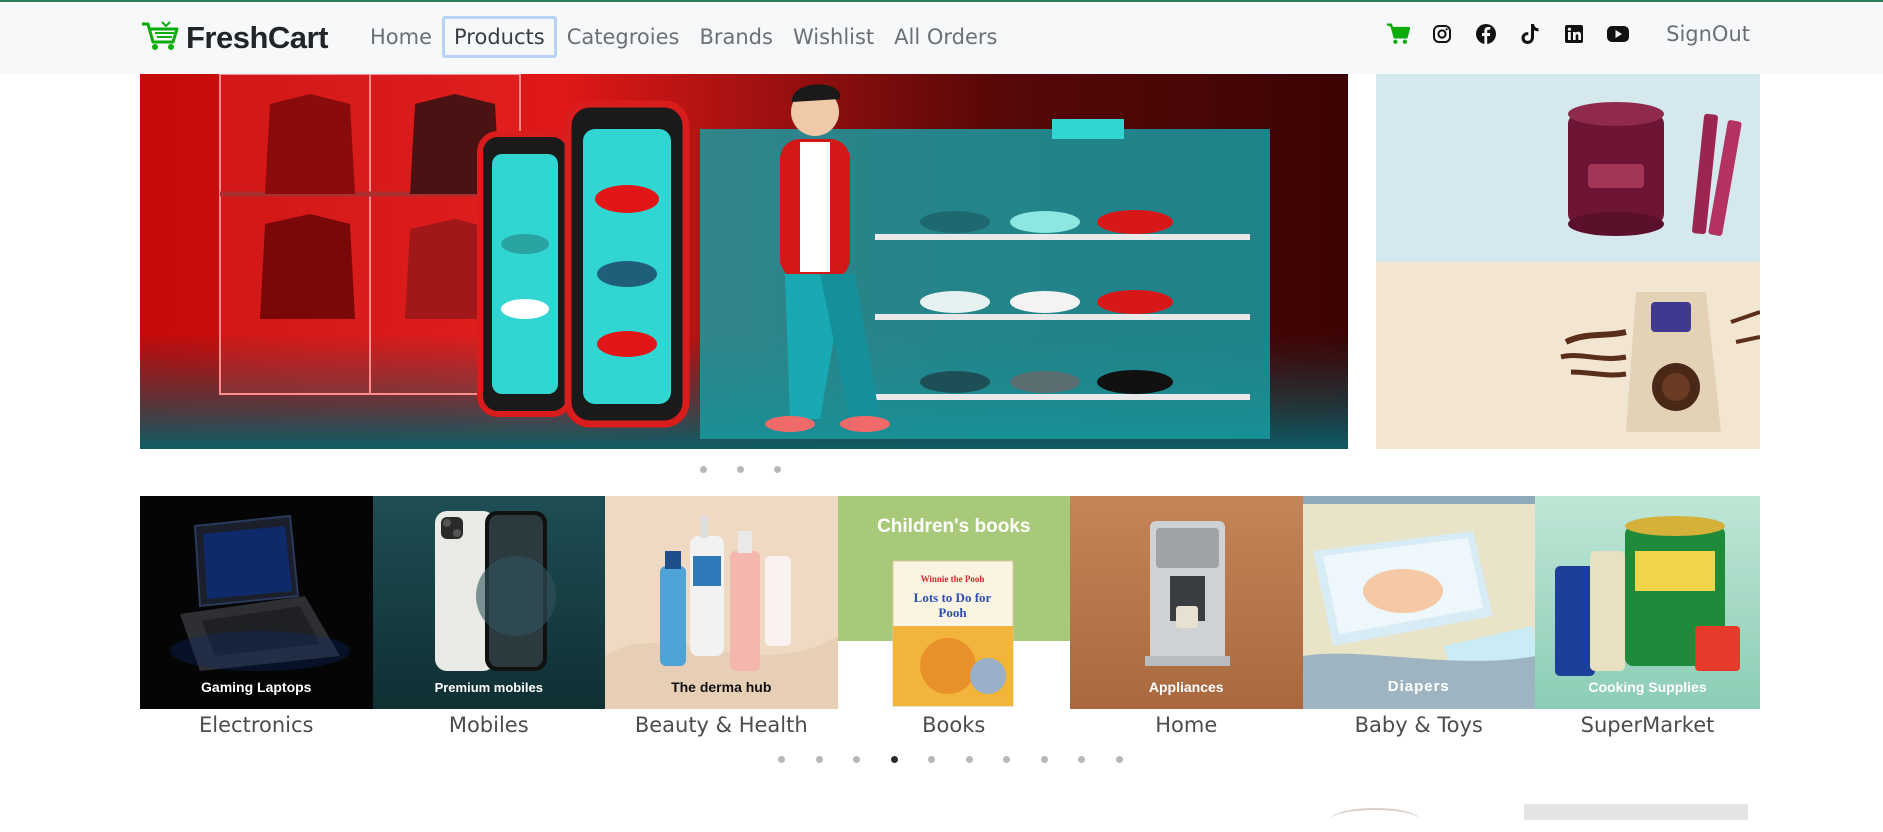 Image resolution: width=1883 pixels, height=832 pixels. Describe the element at coordinates (1568, 168) in the screenshot. I see `side-banner-top` at that location.